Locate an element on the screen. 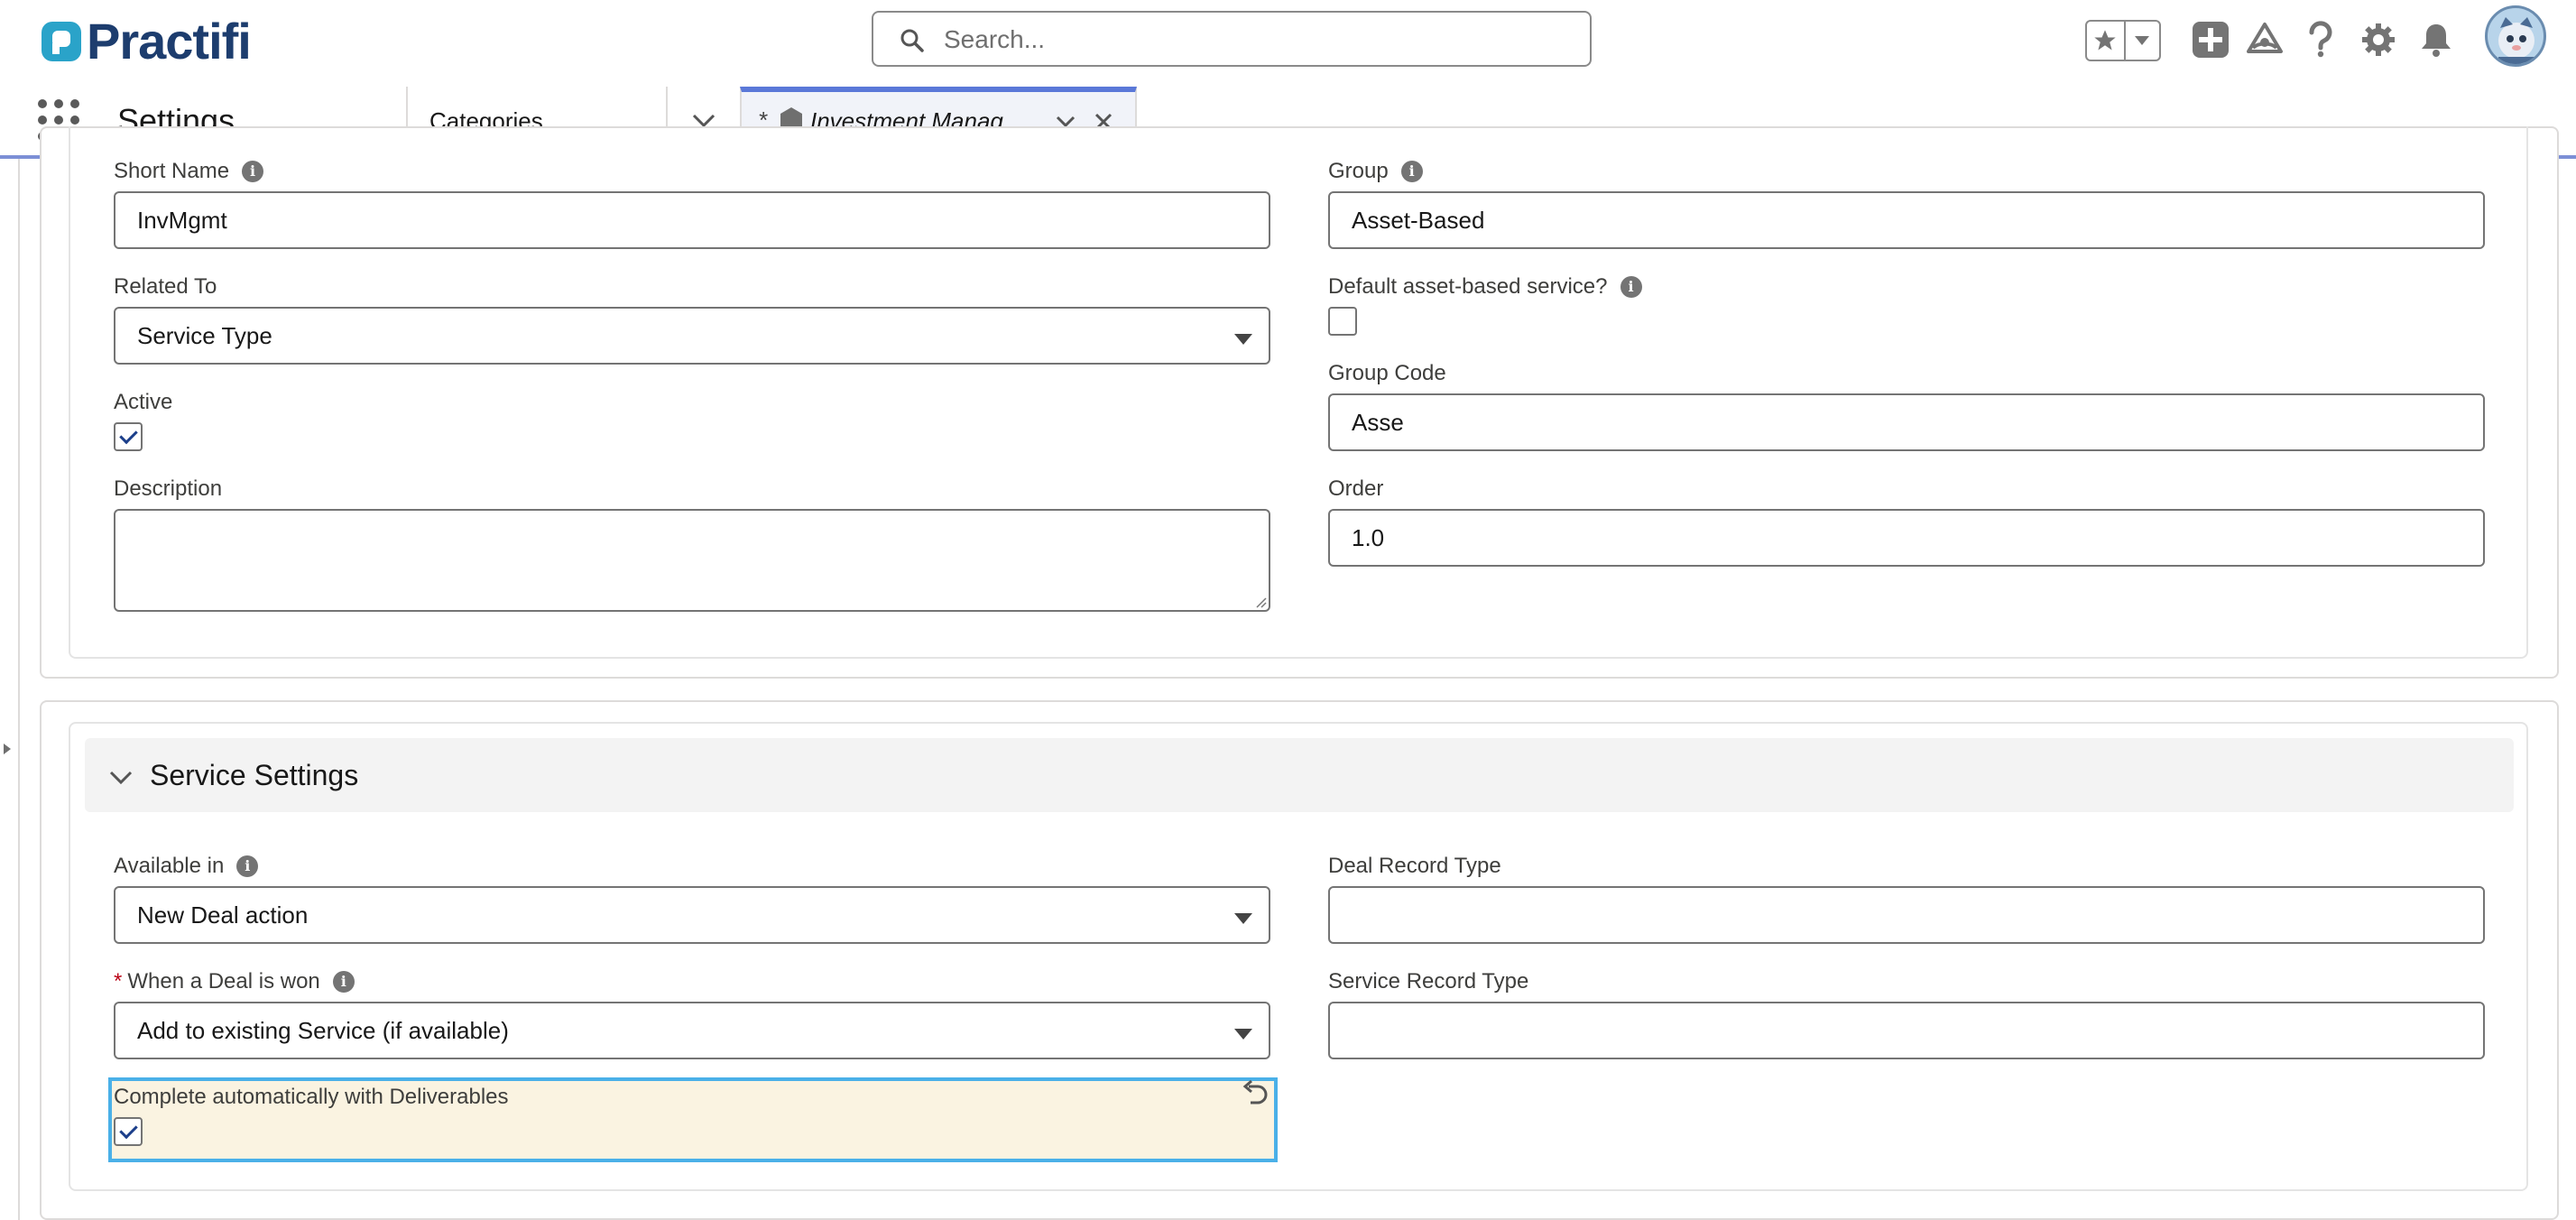 The width and height of the screenshot is (2576, 1220). expand-rail-icon is located at coordinates (7, 749).